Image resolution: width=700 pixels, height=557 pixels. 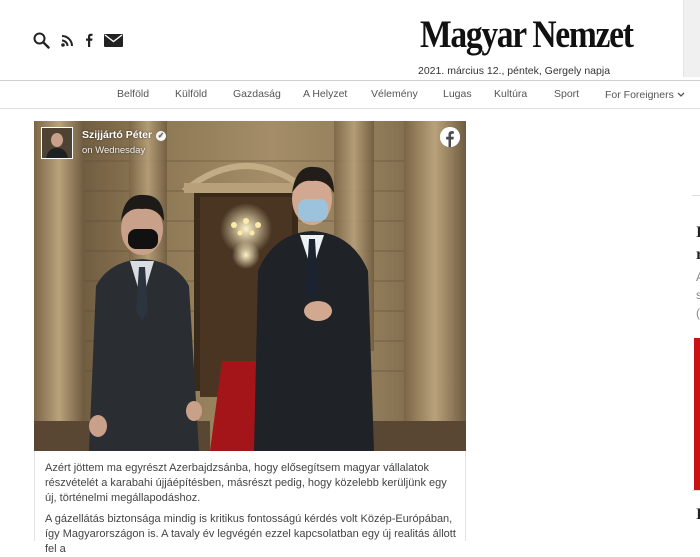 I want to click on nav-item-lugas: Lugas, so click(x=457, y=94).